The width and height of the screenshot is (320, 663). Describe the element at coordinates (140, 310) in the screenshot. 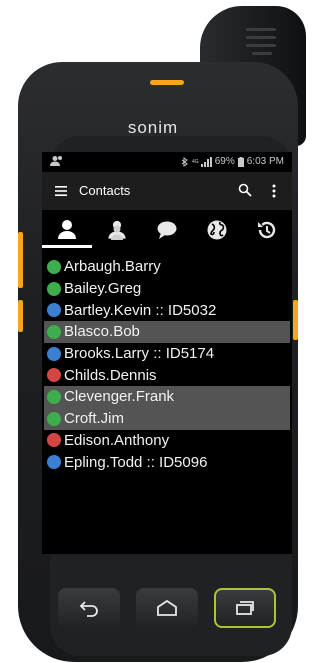

I see `contact-name: Bartley.Kevin :: ID5032` at that location.